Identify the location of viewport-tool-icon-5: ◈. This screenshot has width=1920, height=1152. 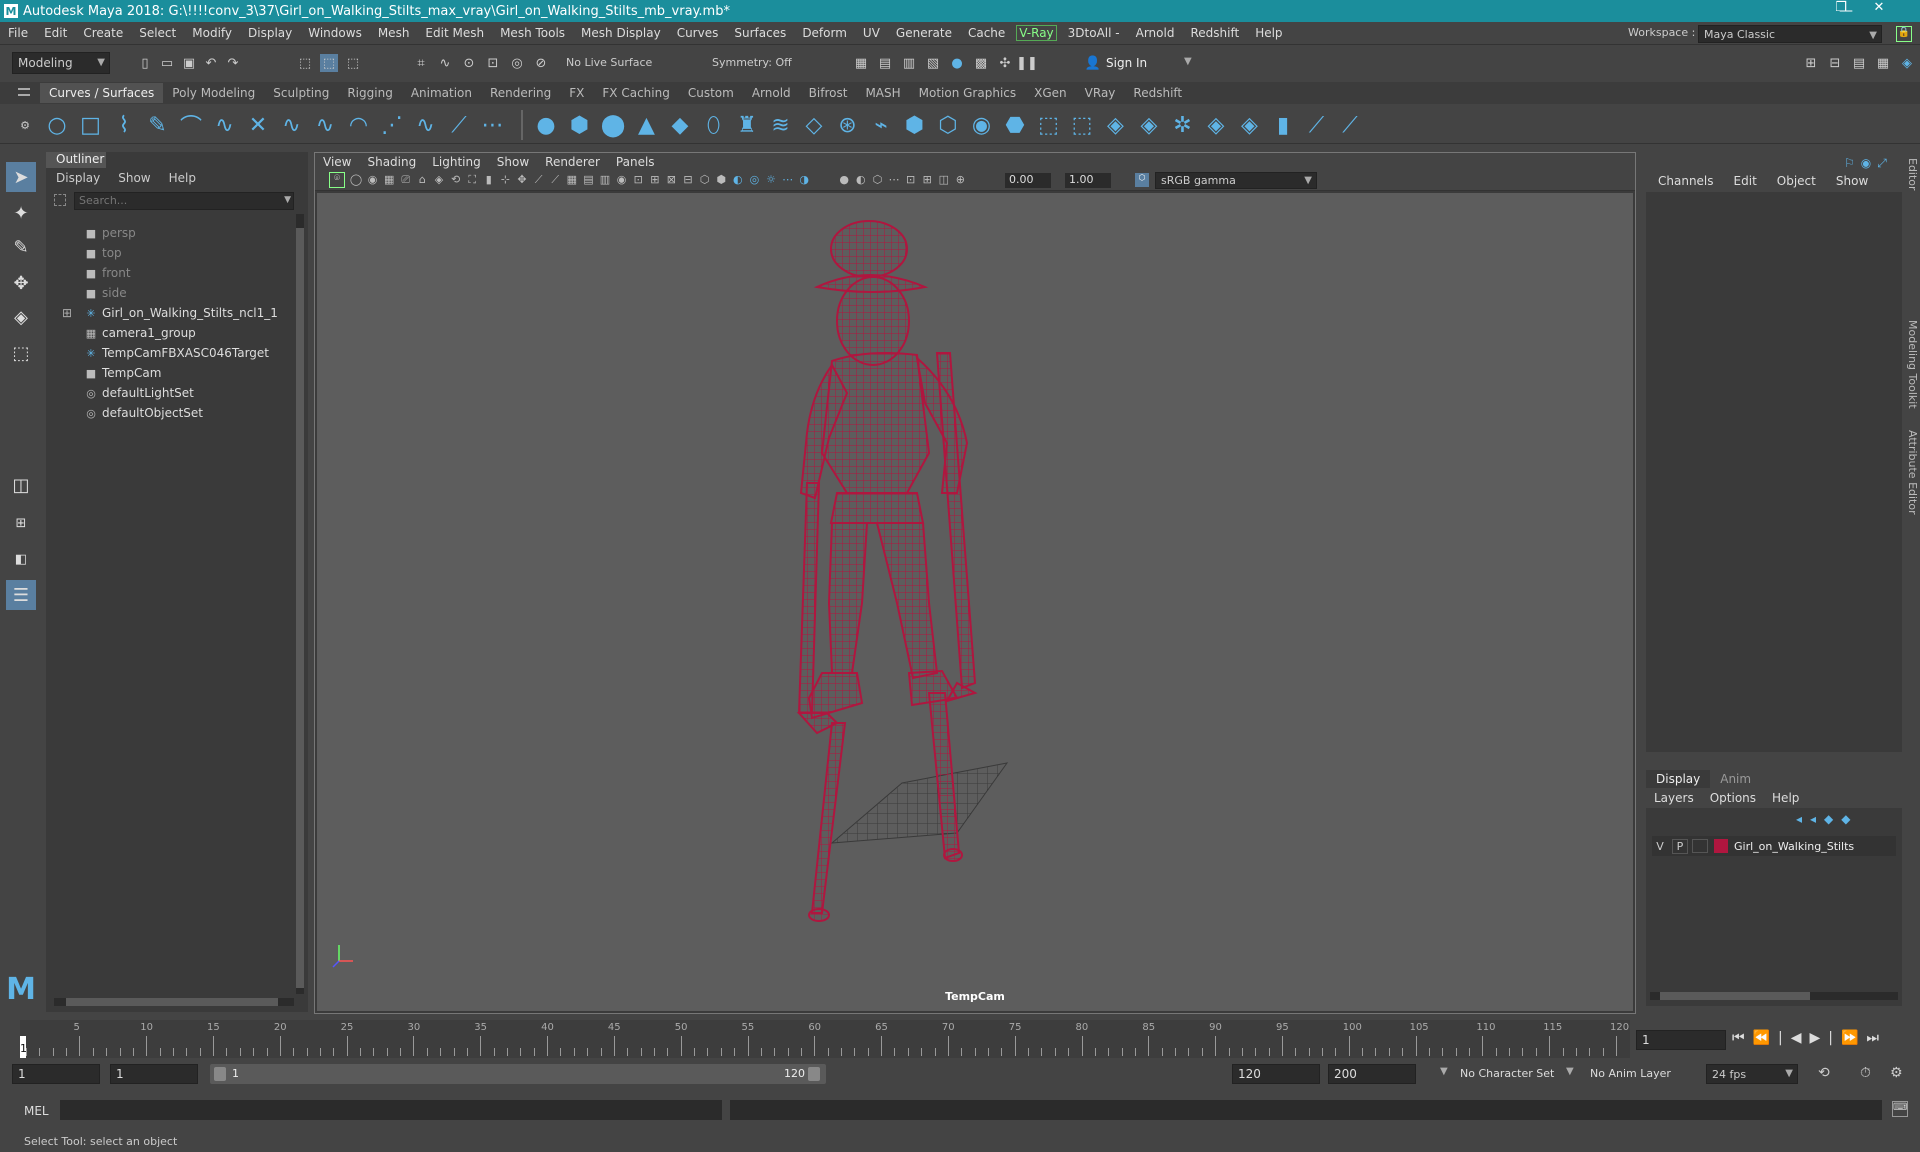
(439, 180).